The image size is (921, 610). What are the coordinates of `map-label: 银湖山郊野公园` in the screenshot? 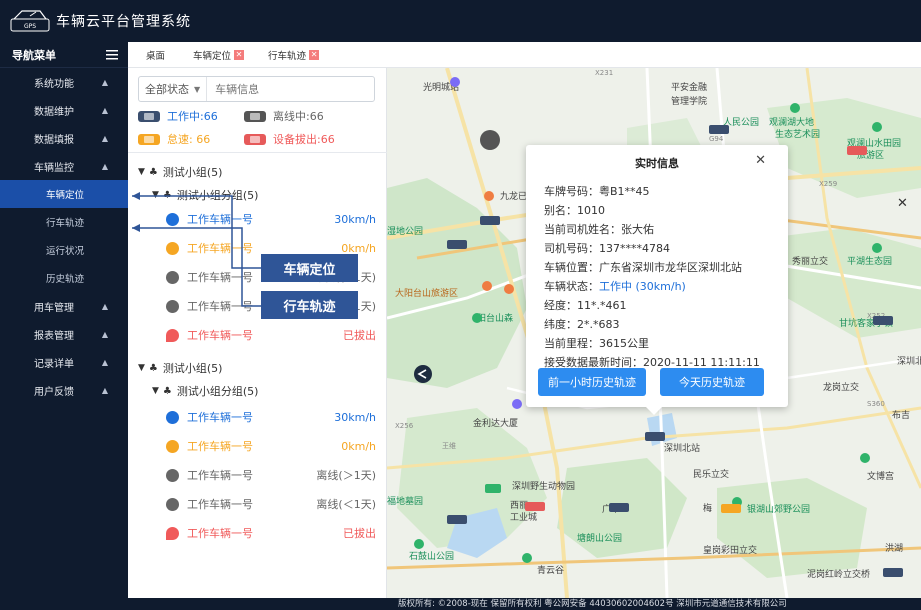 It's located at (778, 509).